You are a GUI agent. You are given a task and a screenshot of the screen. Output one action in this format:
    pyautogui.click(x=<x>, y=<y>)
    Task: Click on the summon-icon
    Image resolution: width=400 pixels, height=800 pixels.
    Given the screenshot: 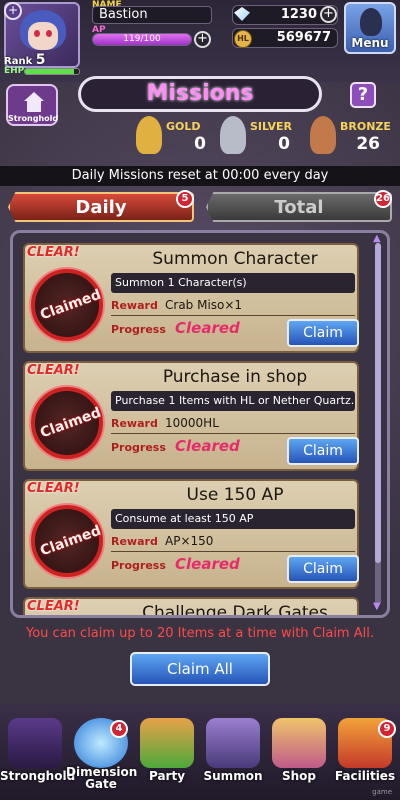 What is the action you would take?
    pyautogui.click(x=233, y=743)
    